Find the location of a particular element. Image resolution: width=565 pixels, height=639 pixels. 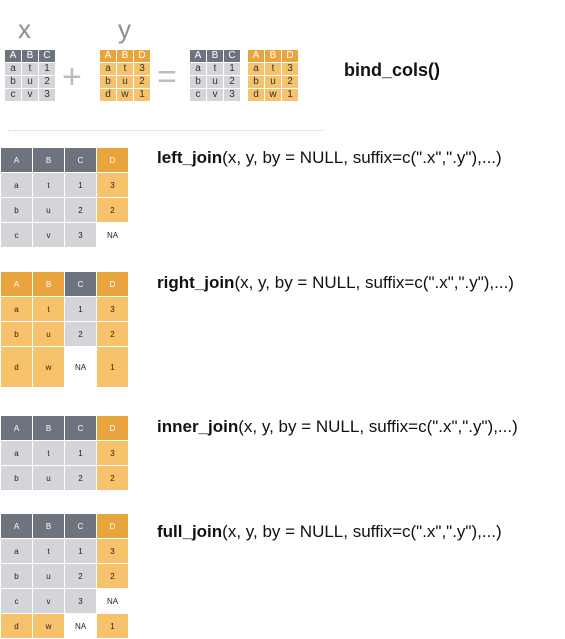

y-label: y is located at coordinates (124, 29).